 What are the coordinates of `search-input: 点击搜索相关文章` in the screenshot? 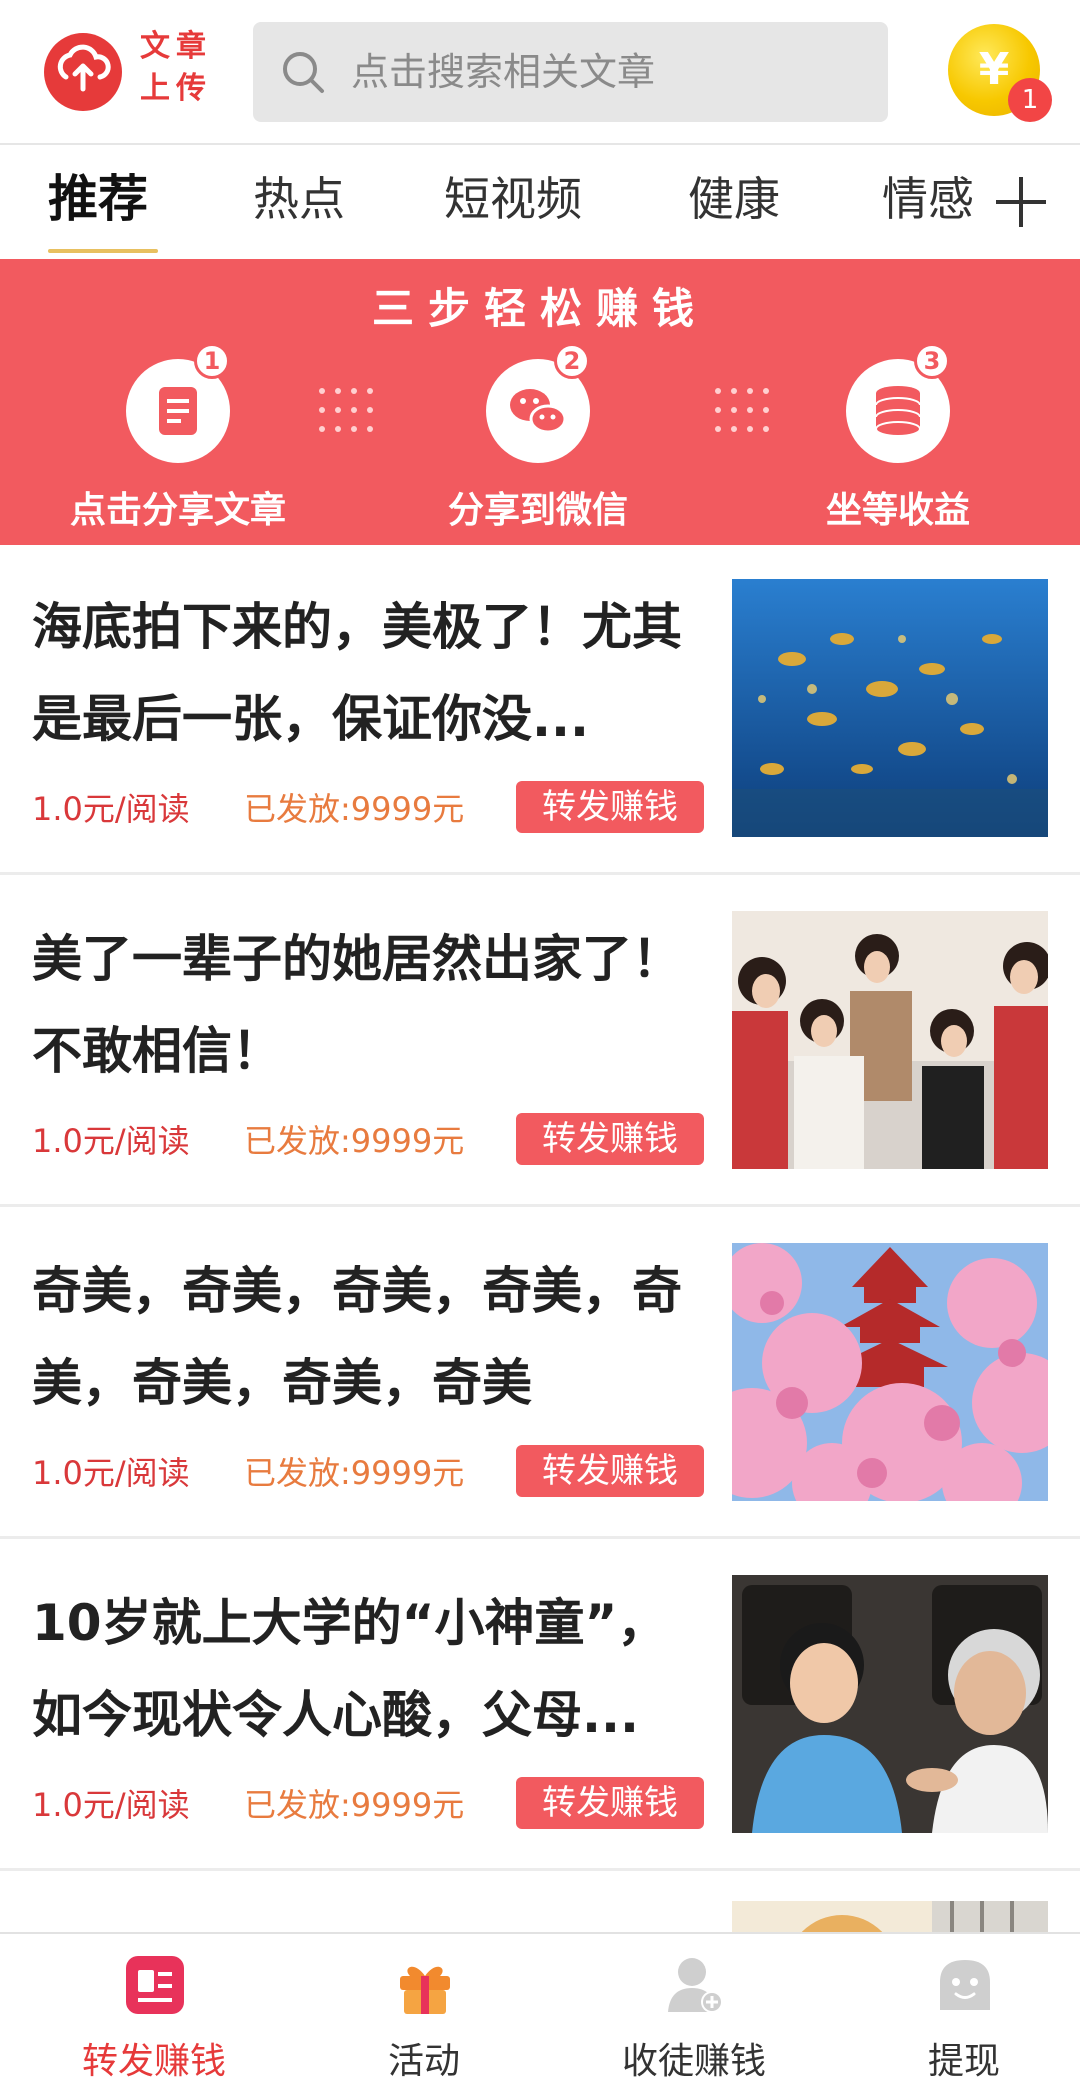 It's located at (570, 72).